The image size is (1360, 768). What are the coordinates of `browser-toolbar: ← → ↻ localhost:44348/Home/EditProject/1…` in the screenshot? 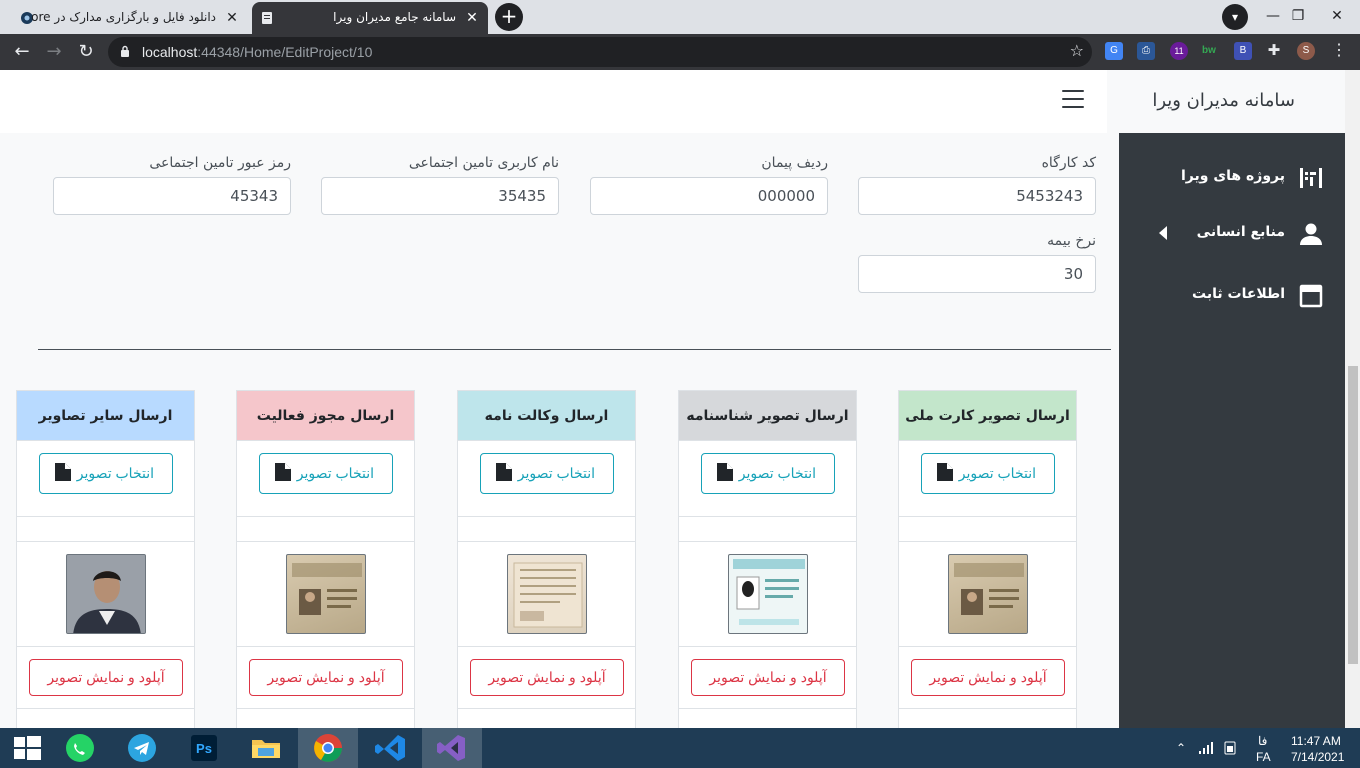 It's located at (680, 52).